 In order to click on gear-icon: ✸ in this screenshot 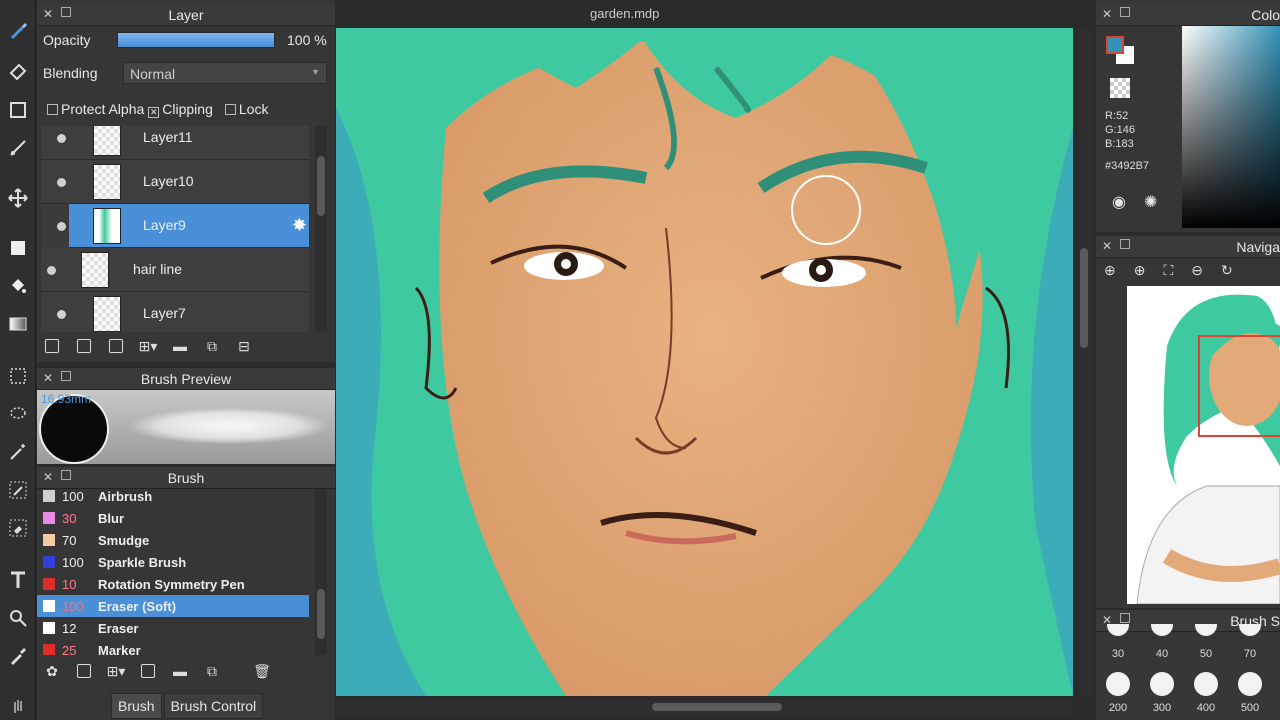, I will do `click(299, 225)`.